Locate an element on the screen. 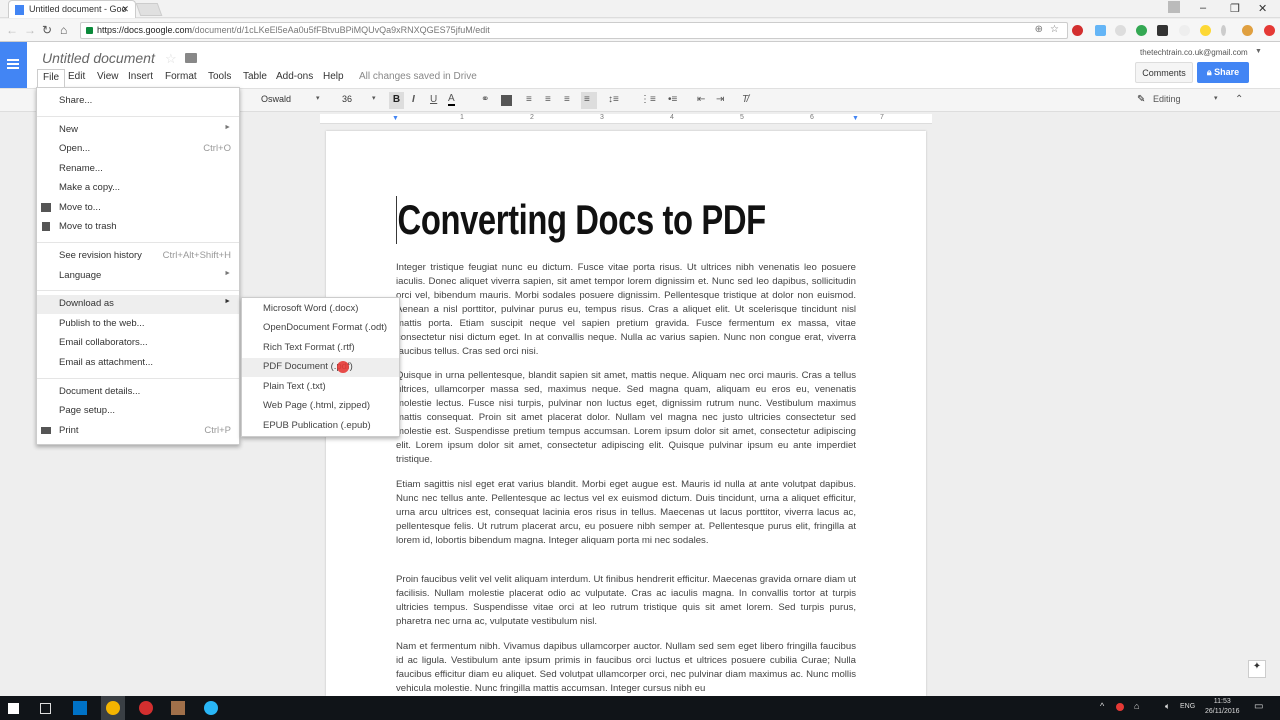 The image size is (1280, 720). download-docx: Microsoft Word (.docx) is located at coordinates (320, 309).